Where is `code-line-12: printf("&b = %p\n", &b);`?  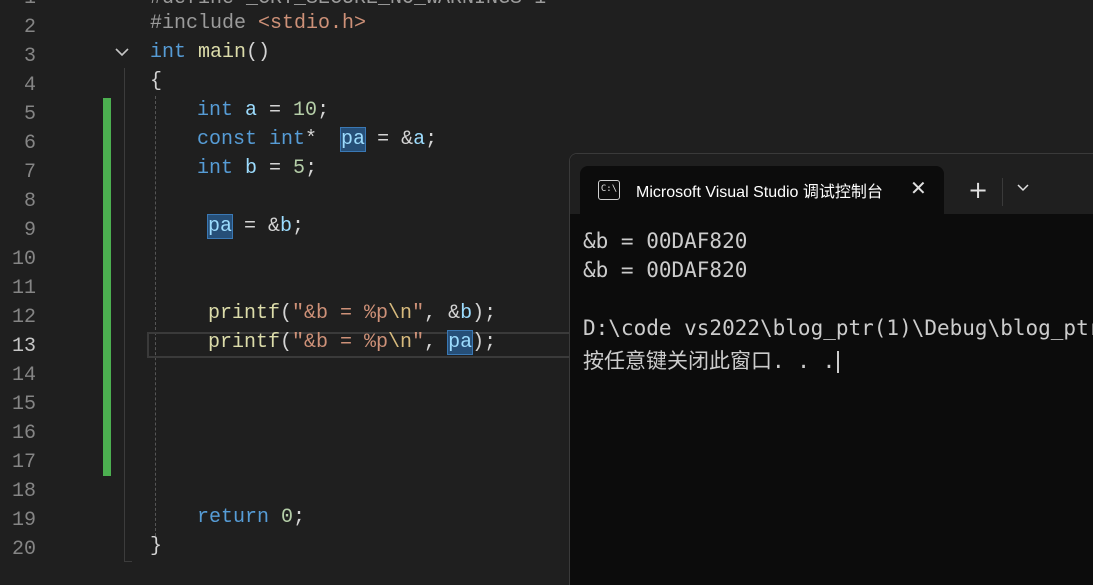
code-line-12: printf("&b = %p\n", &b); is located at coordinates (352, 313).